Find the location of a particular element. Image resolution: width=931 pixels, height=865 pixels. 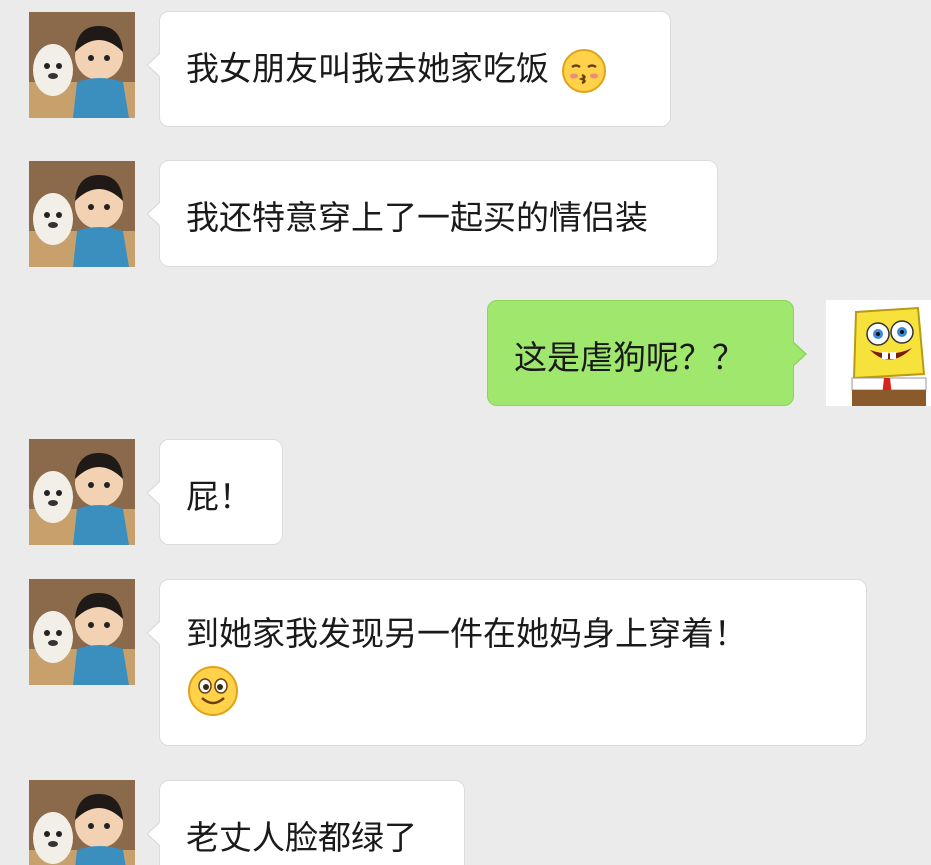

message-bubble: 老丈人脸都绿了 is located at coordinates (305, 822).